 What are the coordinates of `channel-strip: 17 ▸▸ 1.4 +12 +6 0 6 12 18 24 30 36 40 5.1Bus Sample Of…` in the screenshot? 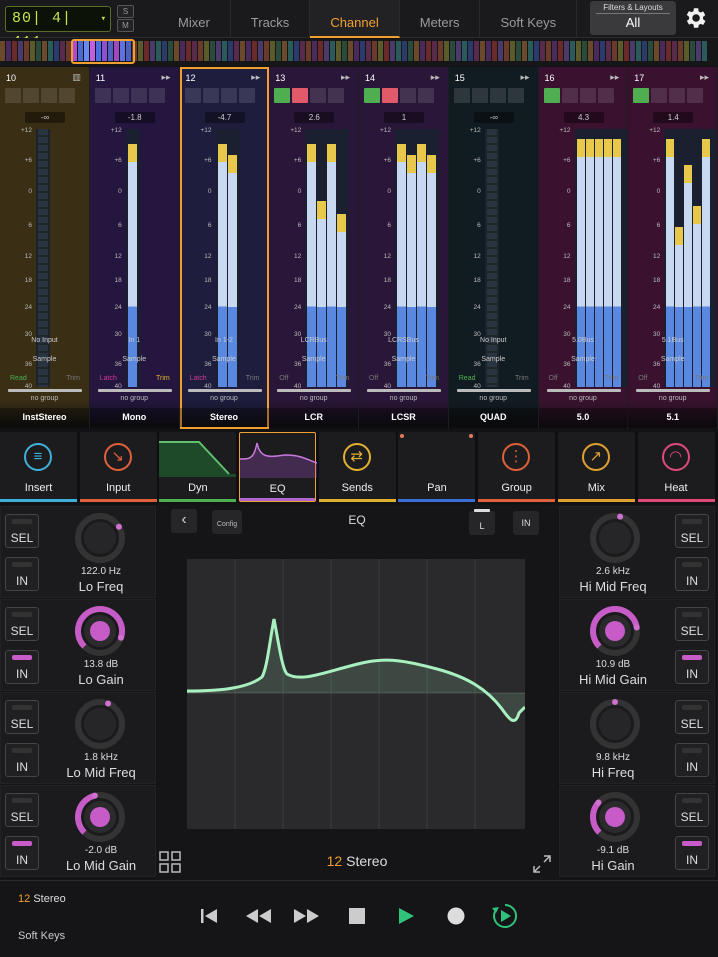 It's located at (673, 248).